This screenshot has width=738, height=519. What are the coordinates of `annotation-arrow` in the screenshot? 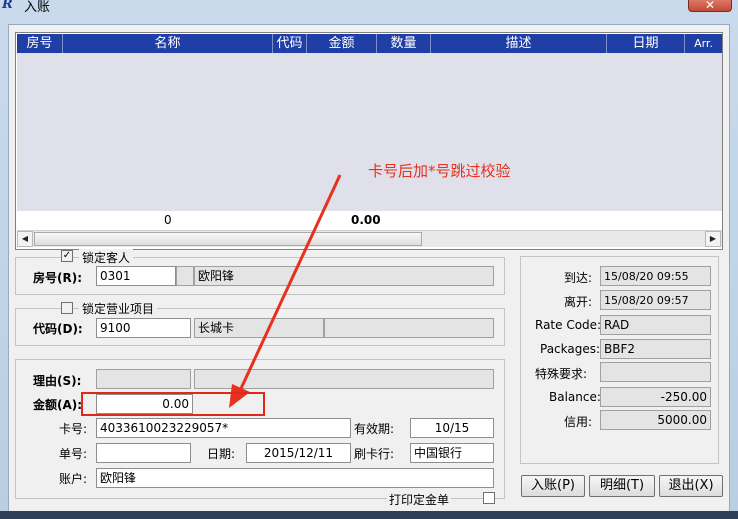 It's located at (285, 291).